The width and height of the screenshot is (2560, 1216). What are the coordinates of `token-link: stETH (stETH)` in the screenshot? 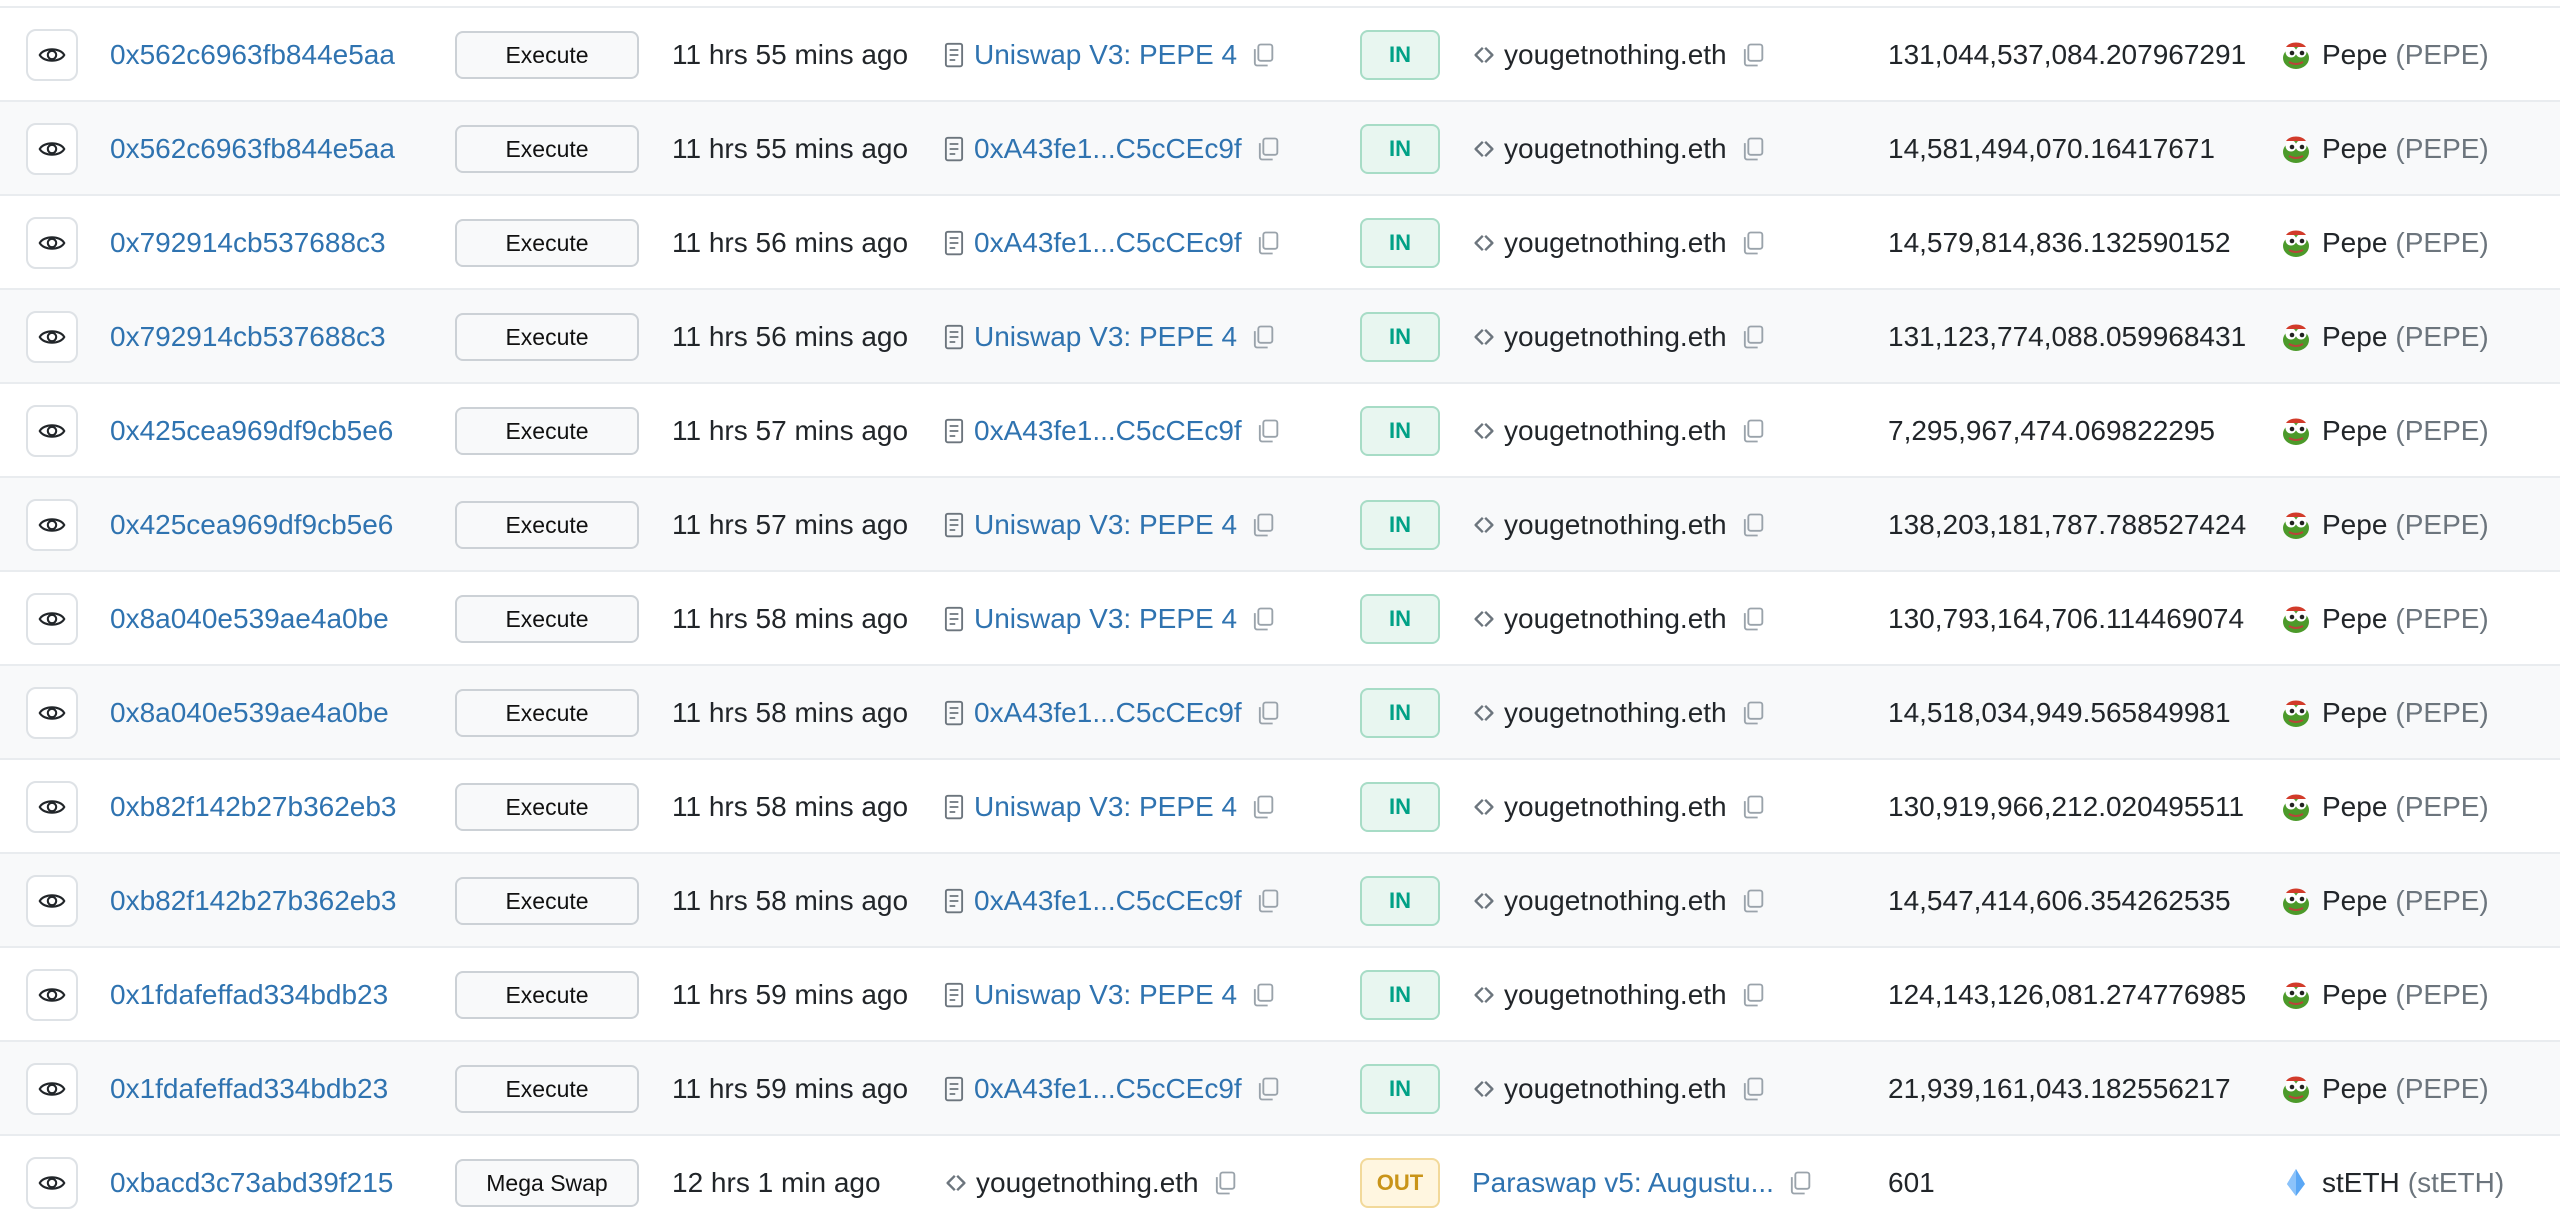 It's located at (2415, 1176).